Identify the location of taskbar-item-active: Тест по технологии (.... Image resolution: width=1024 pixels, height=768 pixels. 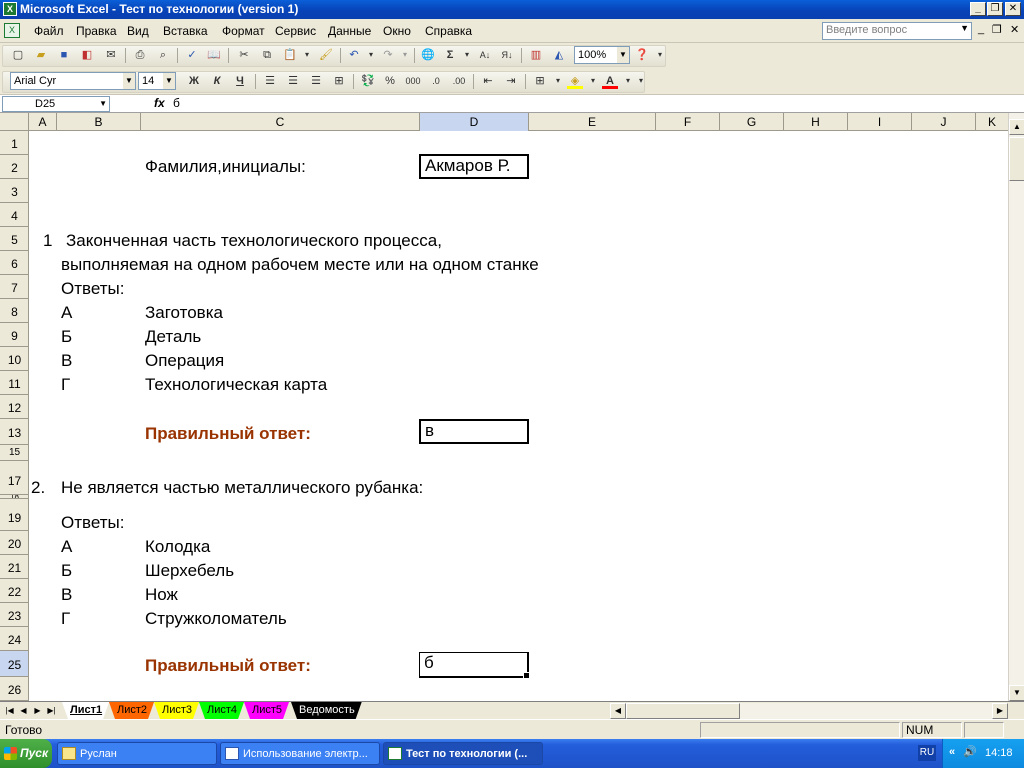
(463, 753).